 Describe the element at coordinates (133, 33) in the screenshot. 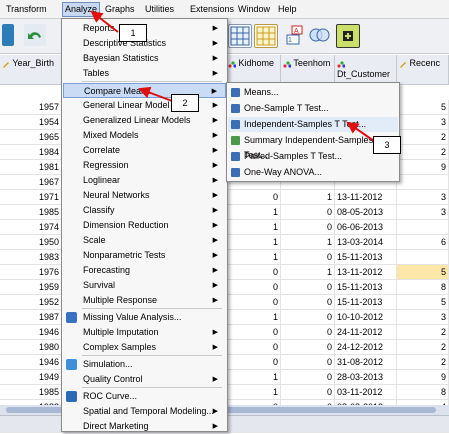

I see `callout-1: 1` at that location.